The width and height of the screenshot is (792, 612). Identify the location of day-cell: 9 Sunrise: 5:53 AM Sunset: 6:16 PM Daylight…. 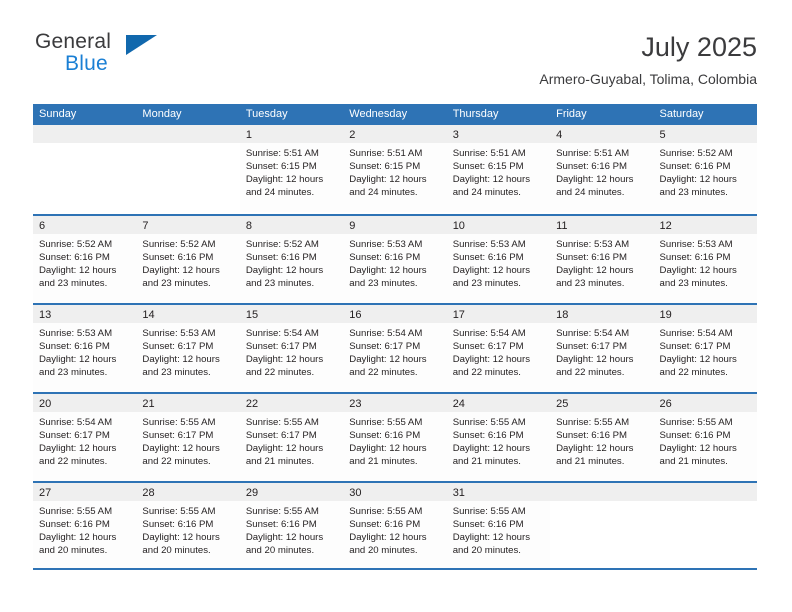
(395, 259).